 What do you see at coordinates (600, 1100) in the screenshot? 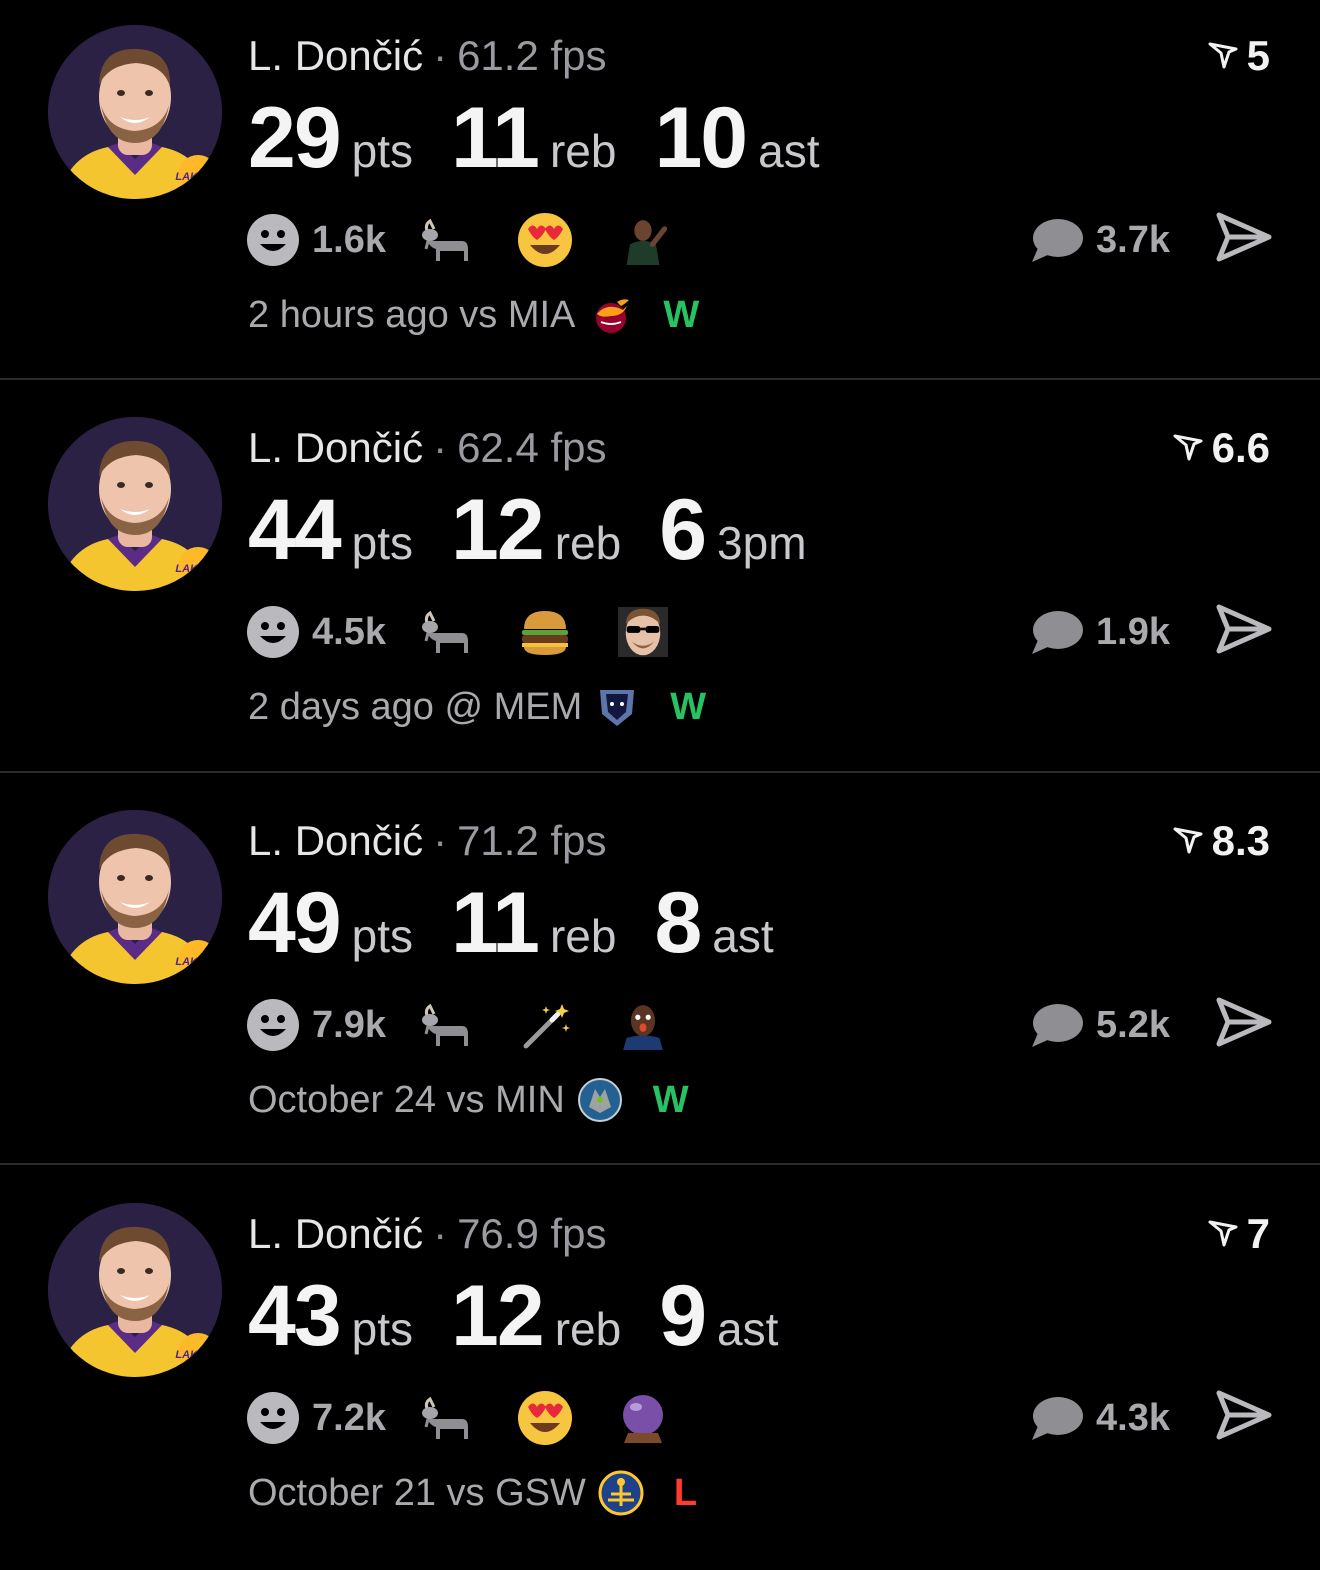
I see `timberwolves-logo-icon` at bounding box center [600, 1100].